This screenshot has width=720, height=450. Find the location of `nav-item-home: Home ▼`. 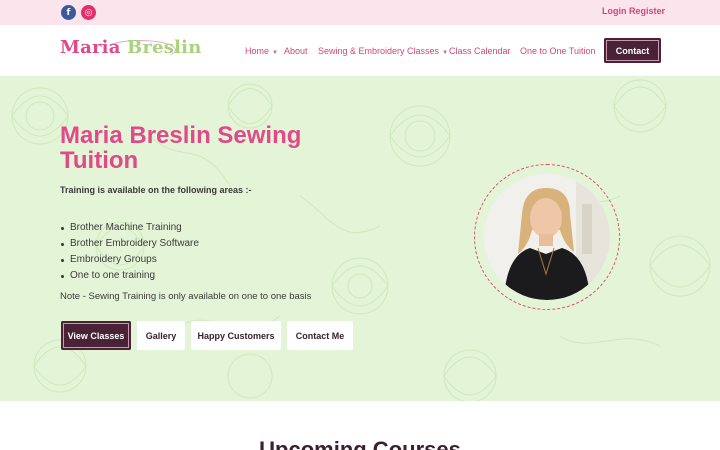

nav-item-home: Home ▼ is located at coordinates (261, 51).